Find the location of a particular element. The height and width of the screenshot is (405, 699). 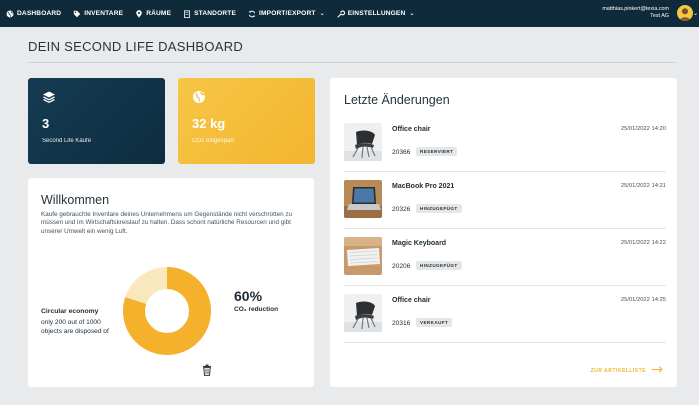

nav-inventare: INVENTARE is located at coordinates (98, 14).